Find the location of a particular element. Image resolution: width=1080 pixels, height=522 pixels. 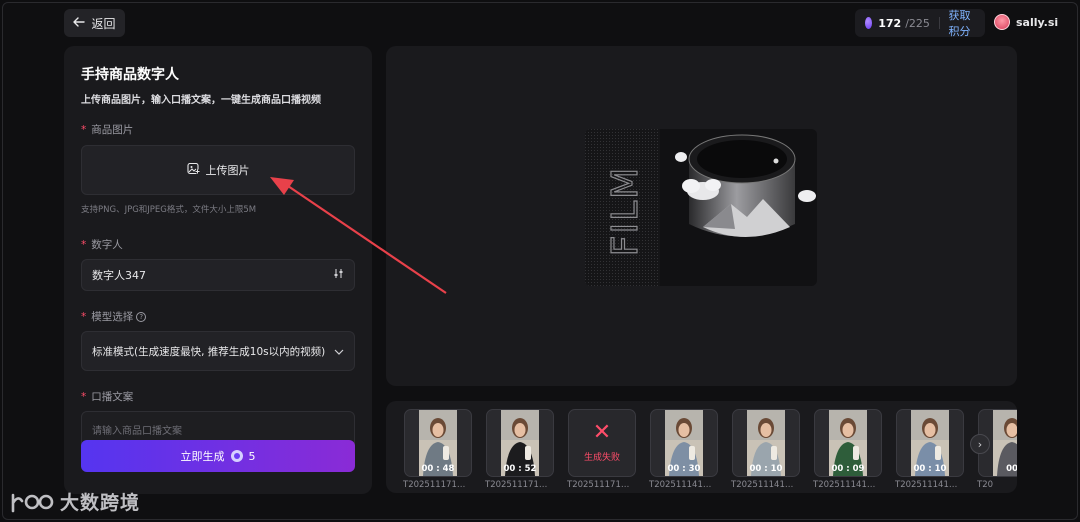

thumbnail-duration: 00 : 30 is located at coordinates (684, 469).